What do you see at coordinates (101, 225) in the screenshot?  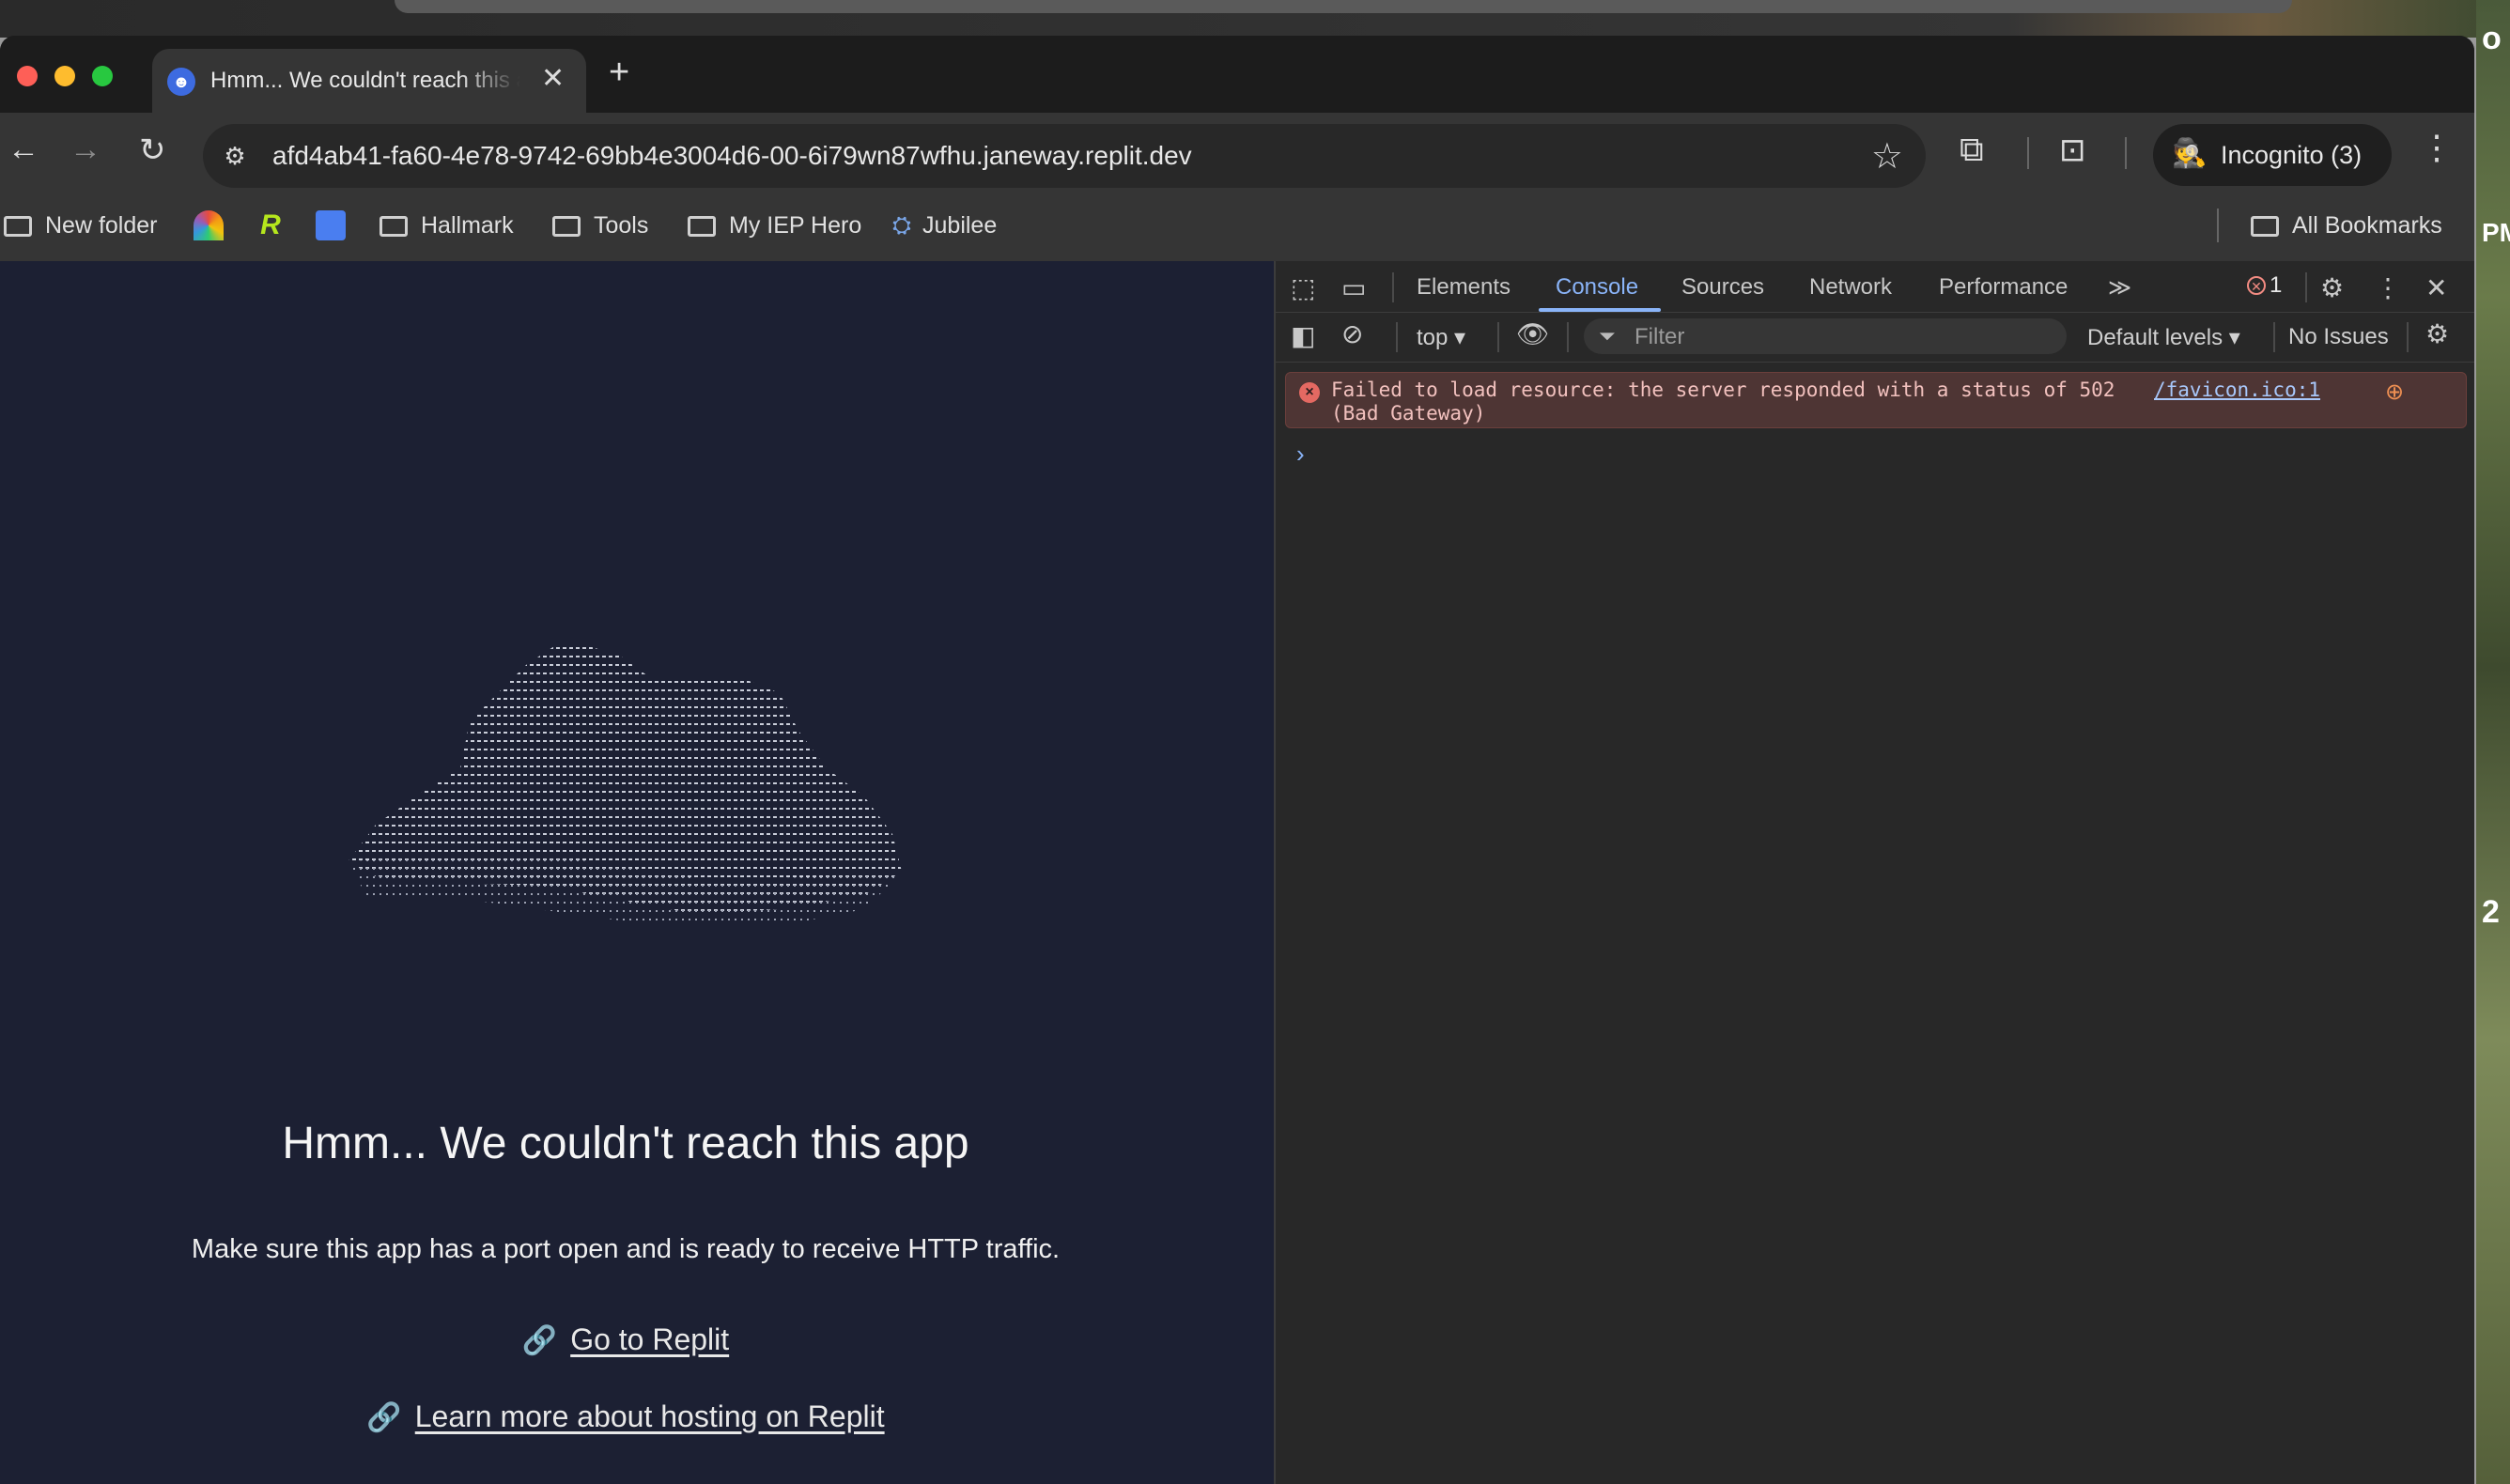 I see `bookmark-label: New folder` at bounding box center [101, 225].